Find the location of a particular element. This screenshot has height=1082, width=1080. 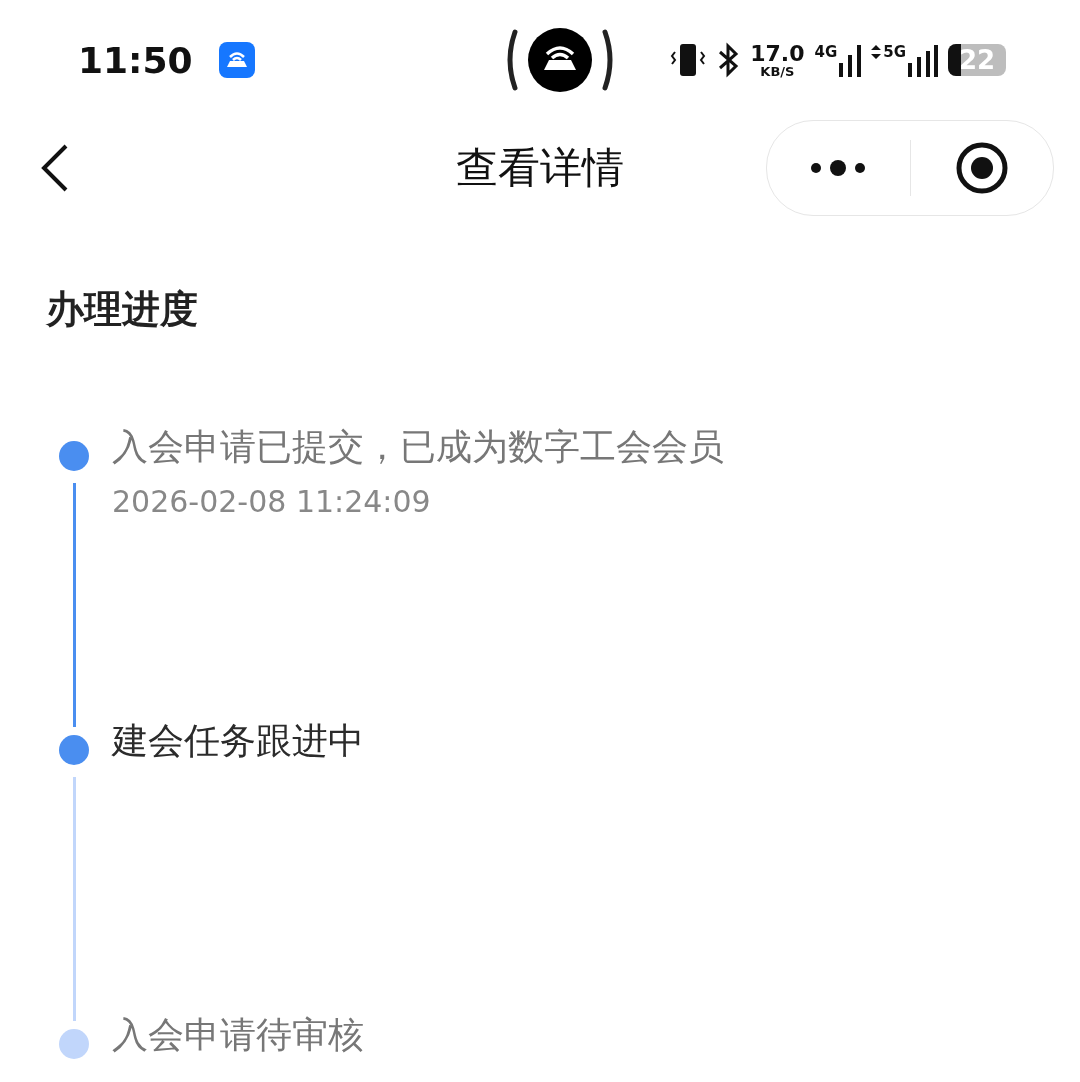

wifi-app-icon is located at coordinates (236, 60).